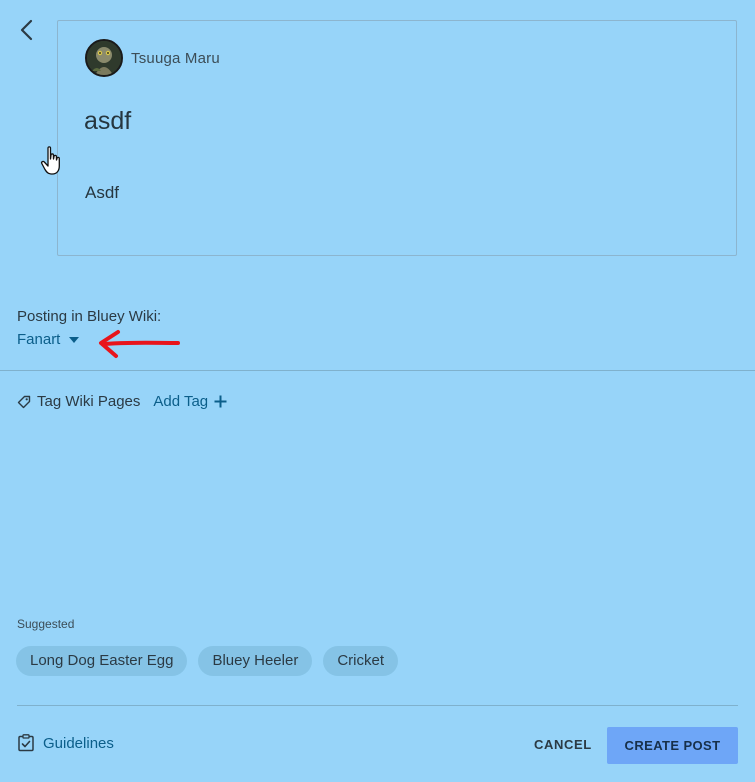 The image size is (755, 782). I want to click on add-tag-label: Add Tag, so click(181, 401).